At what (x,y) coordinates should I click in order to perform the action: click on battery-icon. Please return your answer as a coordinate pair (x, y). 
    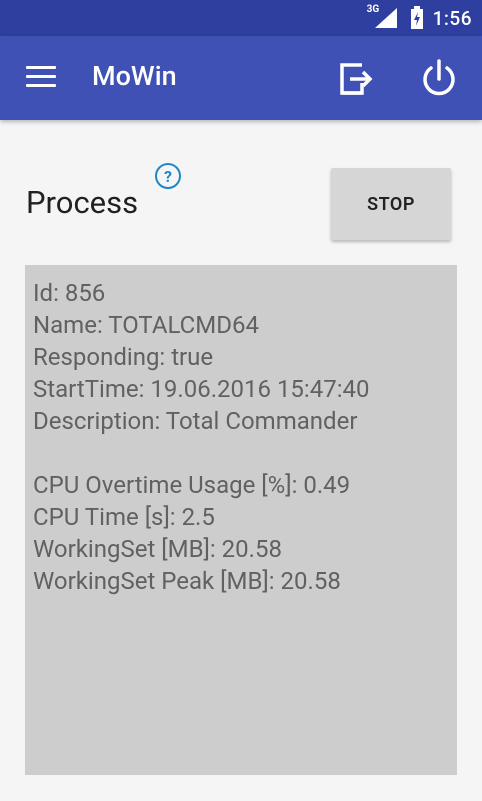
    Looking at the image, I should click on (417, 18).